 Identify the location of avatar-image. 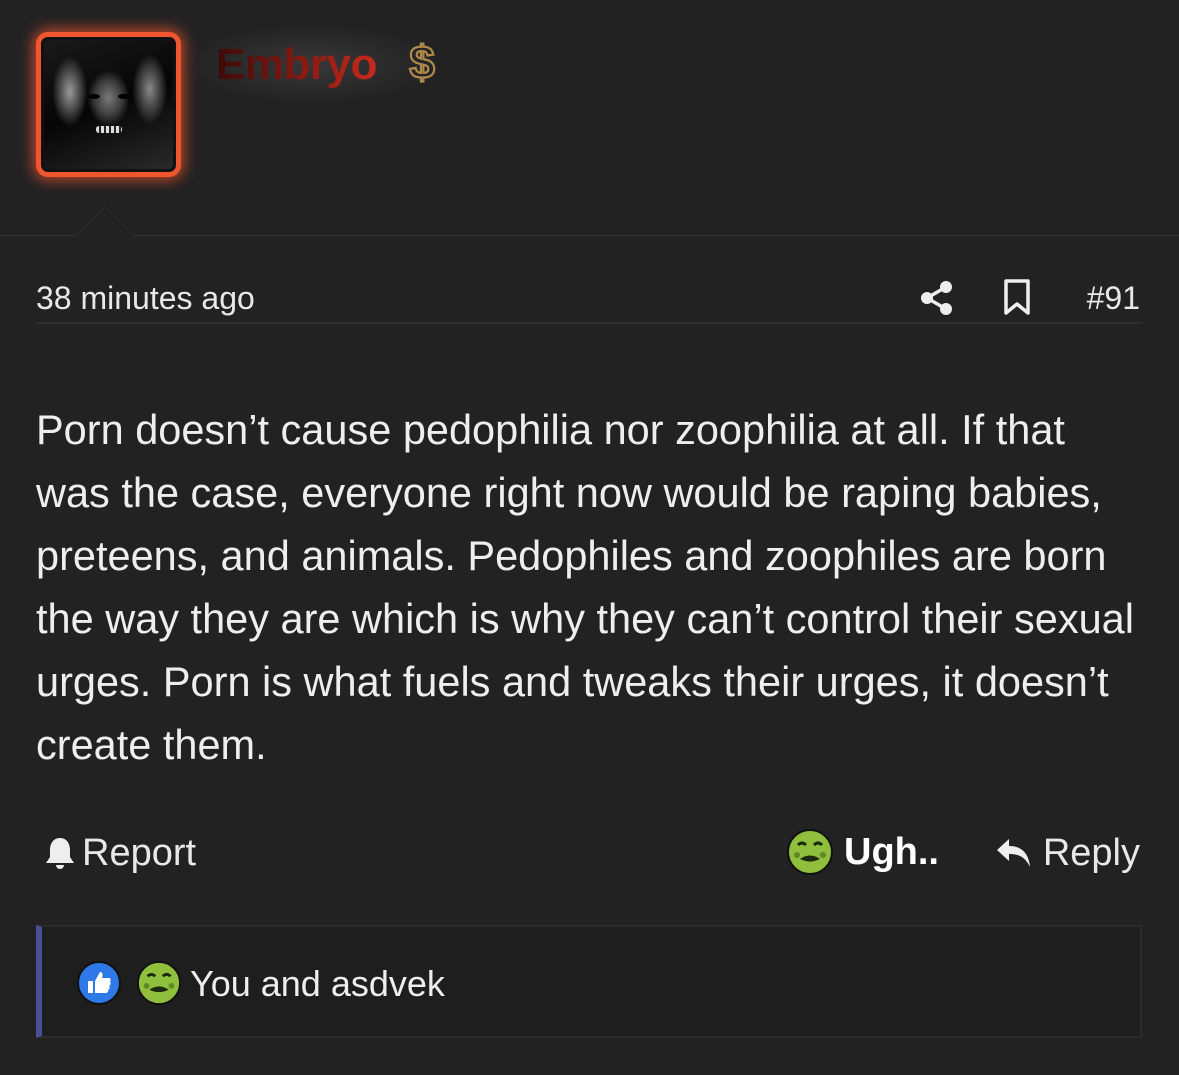
(108, 104).